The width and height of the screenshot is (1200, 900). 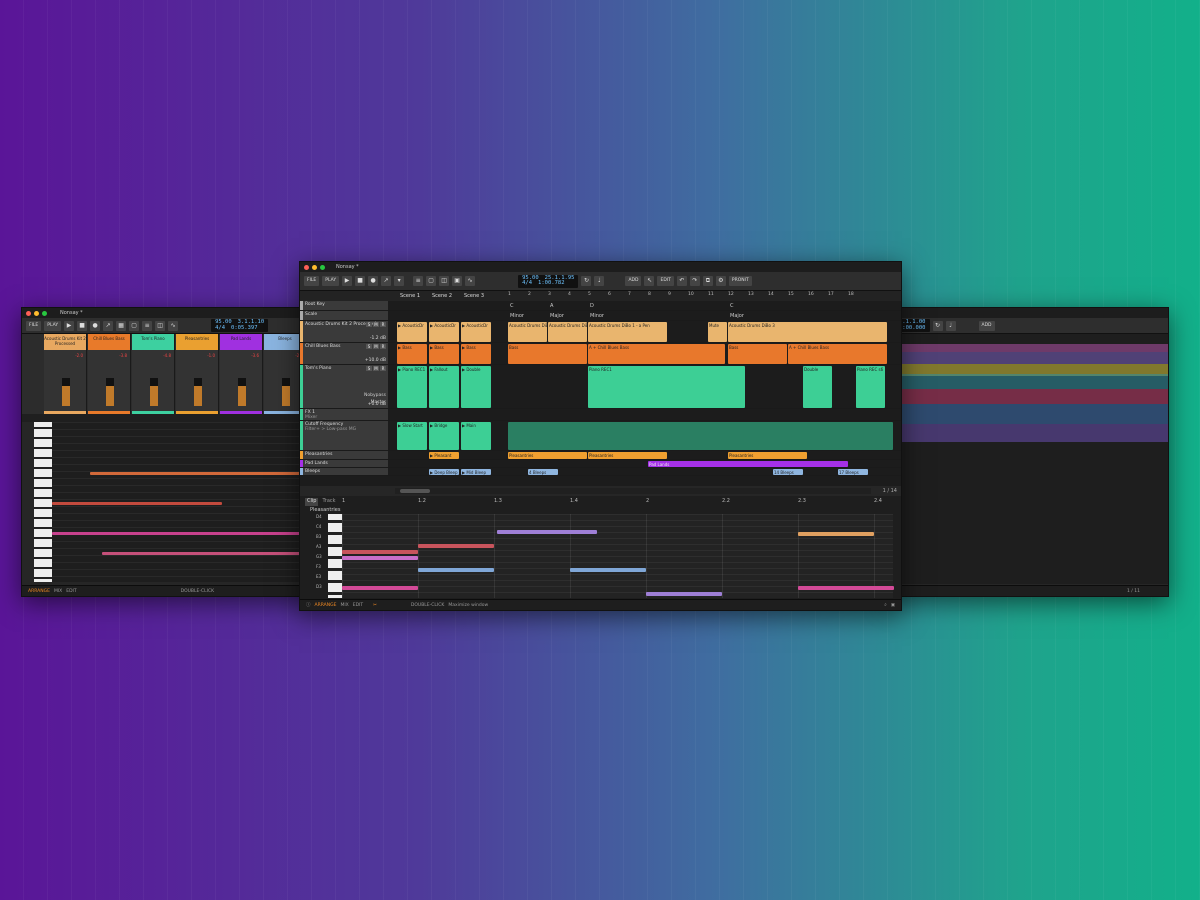 I want to click on clip-tab: Clip, so click(x=312, y=502).